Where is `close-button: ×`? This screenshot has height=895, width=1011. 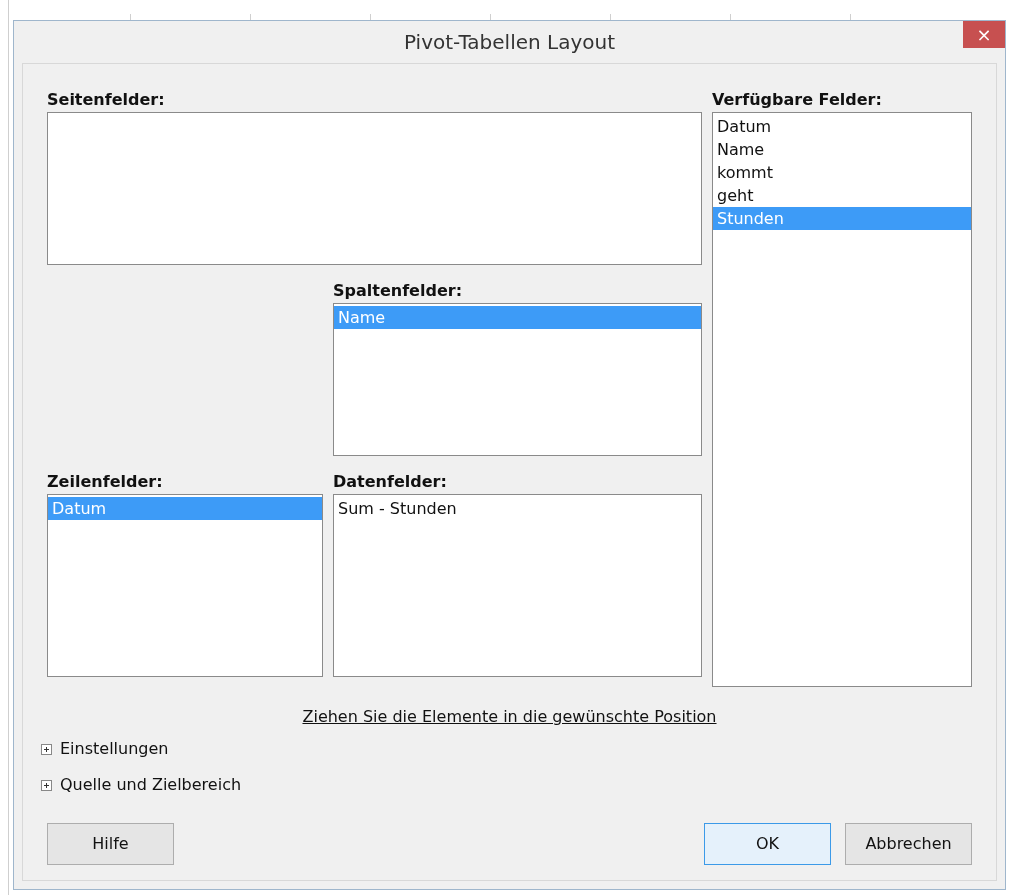 close-button: × is located at coordinates (984, 34).